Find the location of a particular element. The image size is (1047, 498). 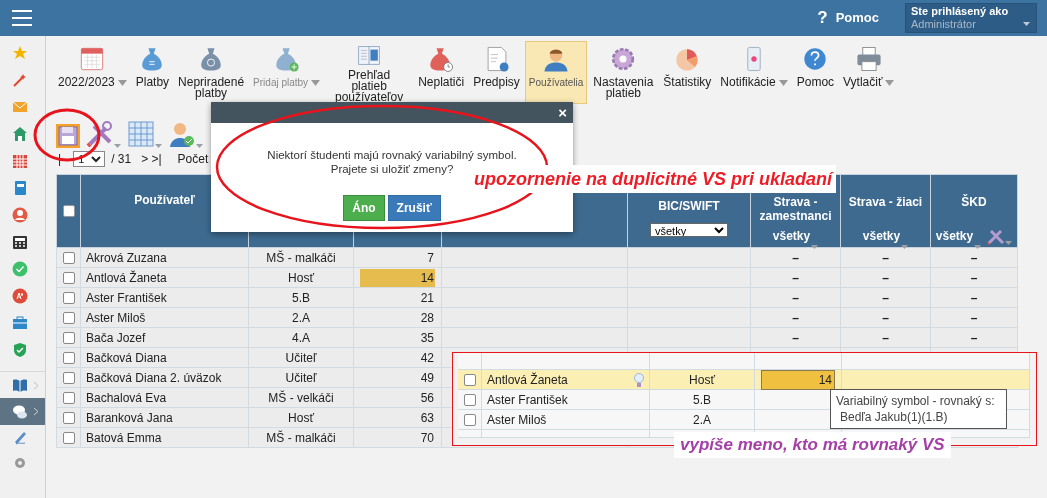

cancel-button: Zrušiť is located at coordinates (414, 208).